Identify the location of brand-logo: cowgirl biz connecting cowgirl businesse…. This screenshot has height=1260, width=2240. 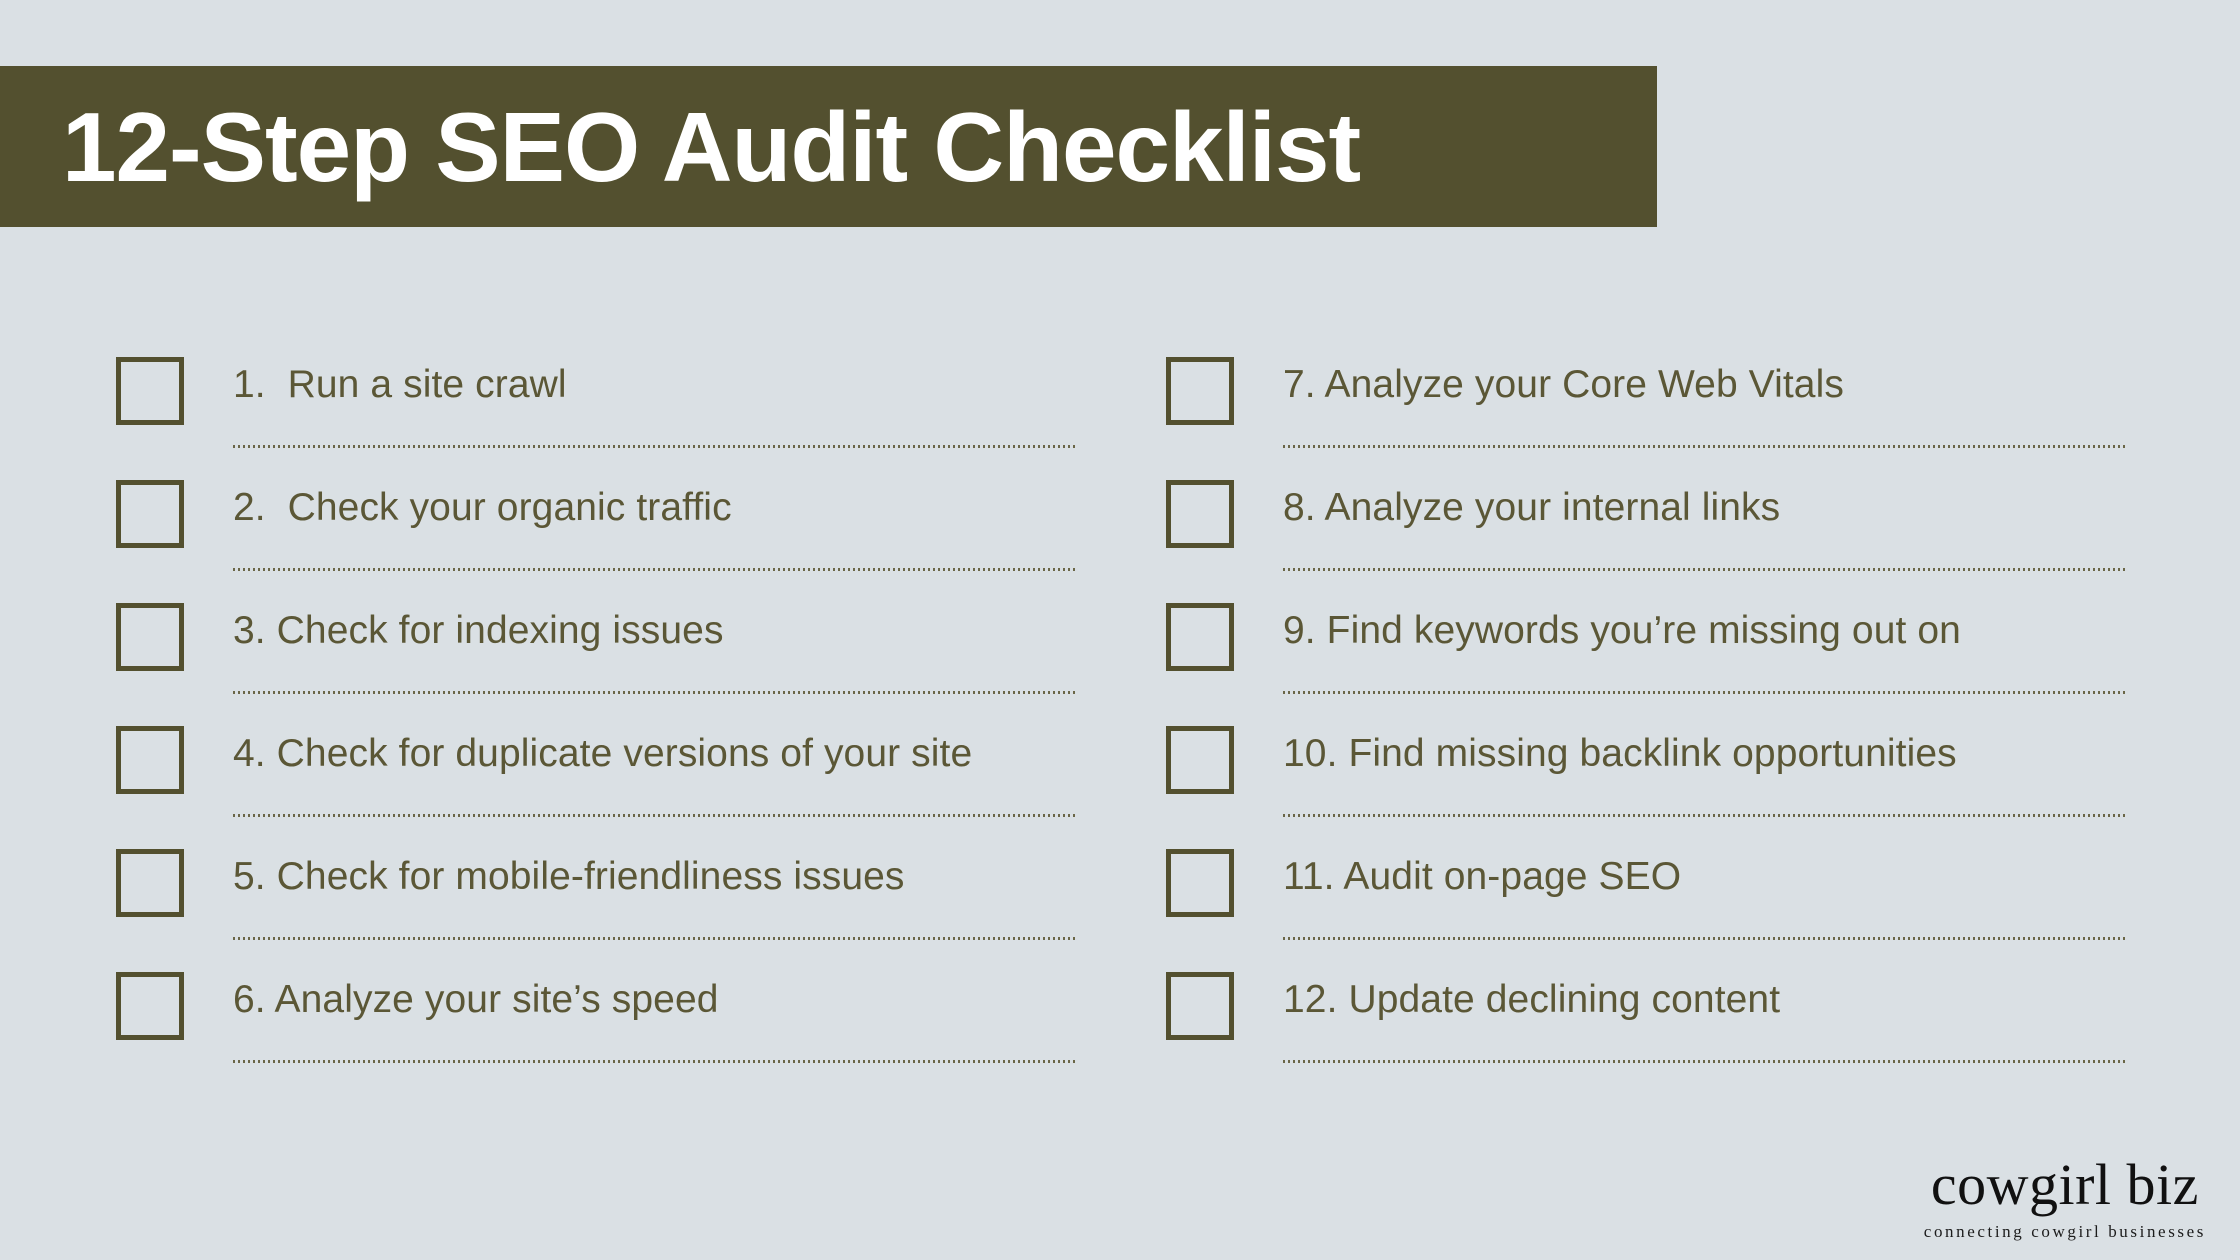
(2064, 1196).